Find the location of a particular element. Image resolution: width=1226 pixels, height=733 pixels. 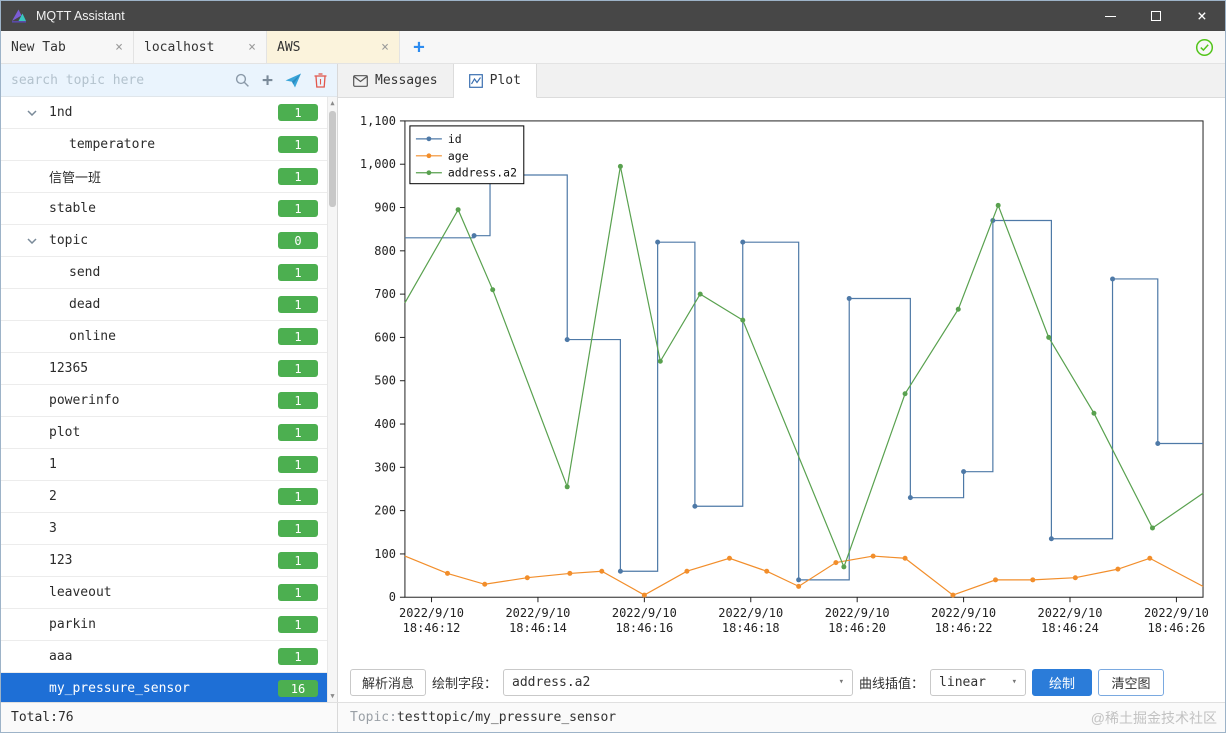

maximize-icon is located at coordinates (1156, 16).